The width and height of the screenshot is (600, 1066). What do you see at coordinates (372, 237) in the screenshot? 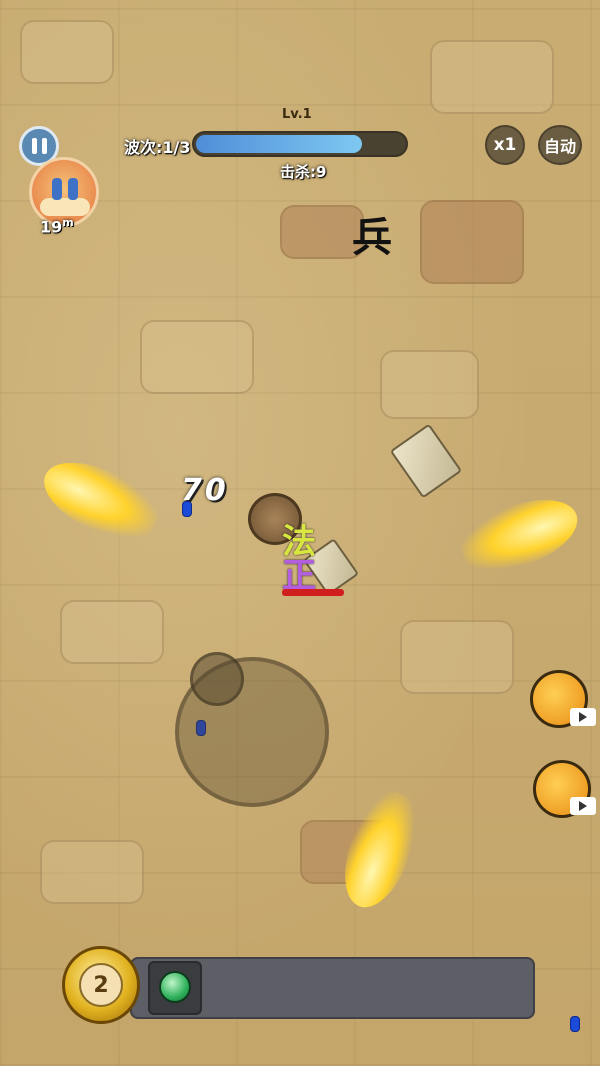
I see `enemy-soldier: 兵` at bounding box center [372, 237].